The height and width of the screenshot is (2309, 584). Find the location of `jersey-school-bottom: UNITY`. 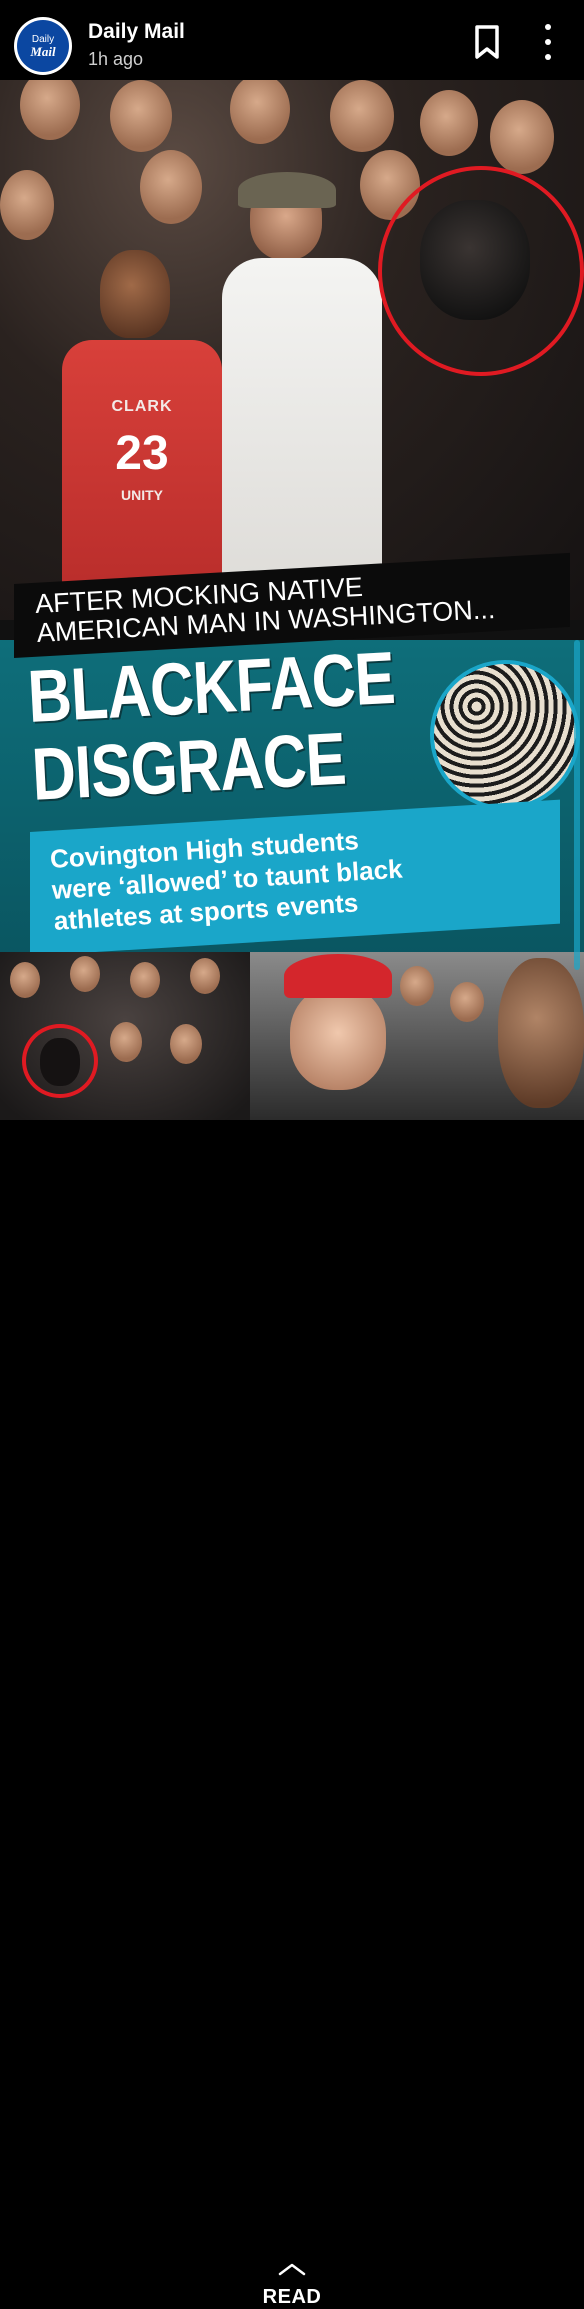

jersey-school-bottom: UNITY is located at coordinates (142, 495).